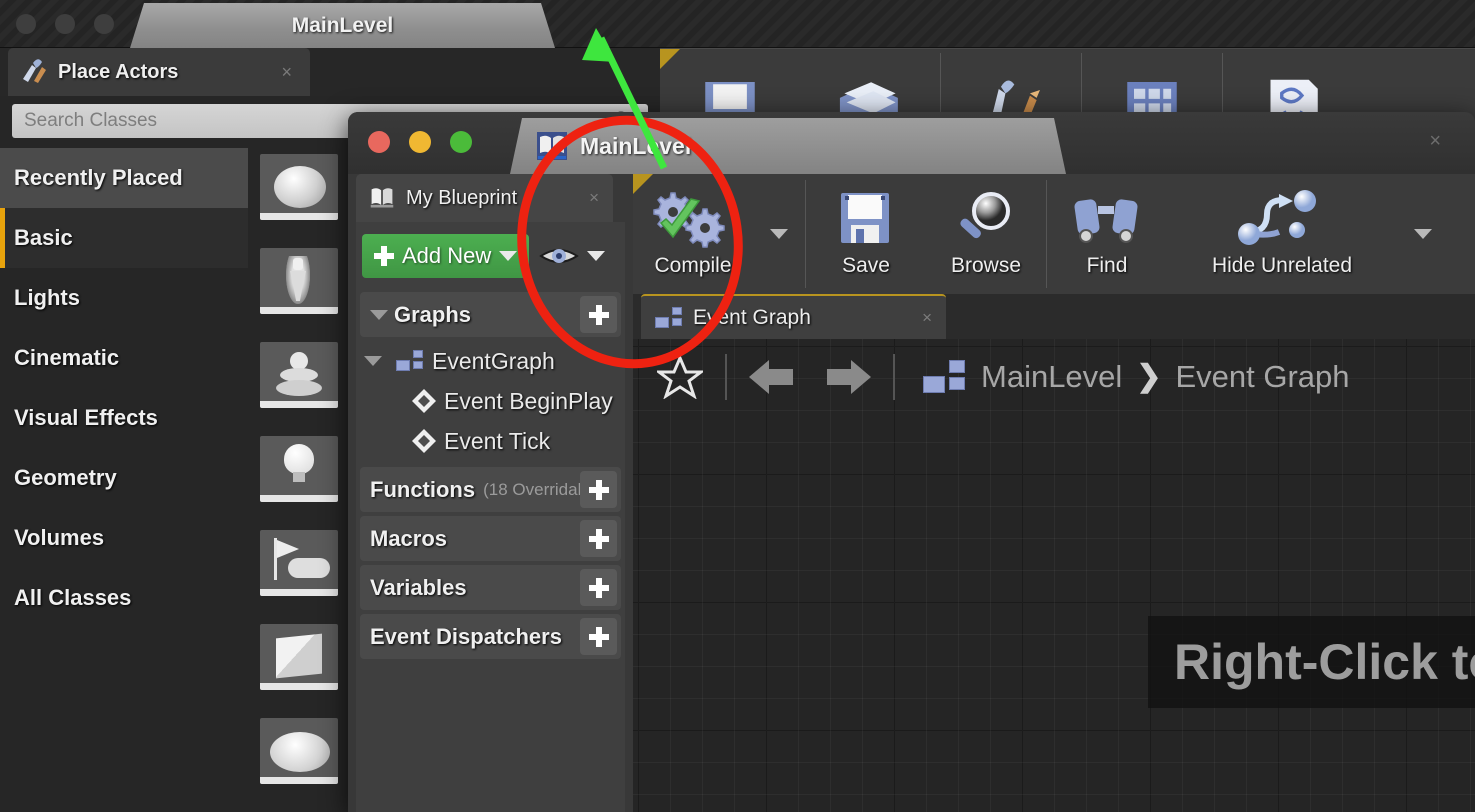 Image resolution: width=1475 pixels, height=812 pixels. What do you see at coordinates (433, 314) in the screenshot?
I see `section-title: Graphs` at bounding box center [433, 314].